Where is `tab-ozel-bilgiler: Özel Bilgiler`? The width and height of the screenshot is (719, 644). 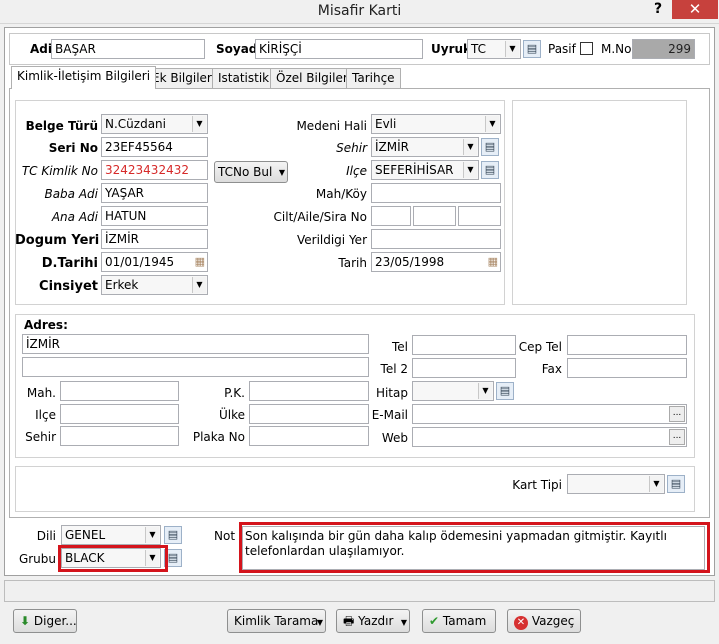 tab-ozel-bilgiler: Özel Bilgiler is located at coordinates (312, 78).